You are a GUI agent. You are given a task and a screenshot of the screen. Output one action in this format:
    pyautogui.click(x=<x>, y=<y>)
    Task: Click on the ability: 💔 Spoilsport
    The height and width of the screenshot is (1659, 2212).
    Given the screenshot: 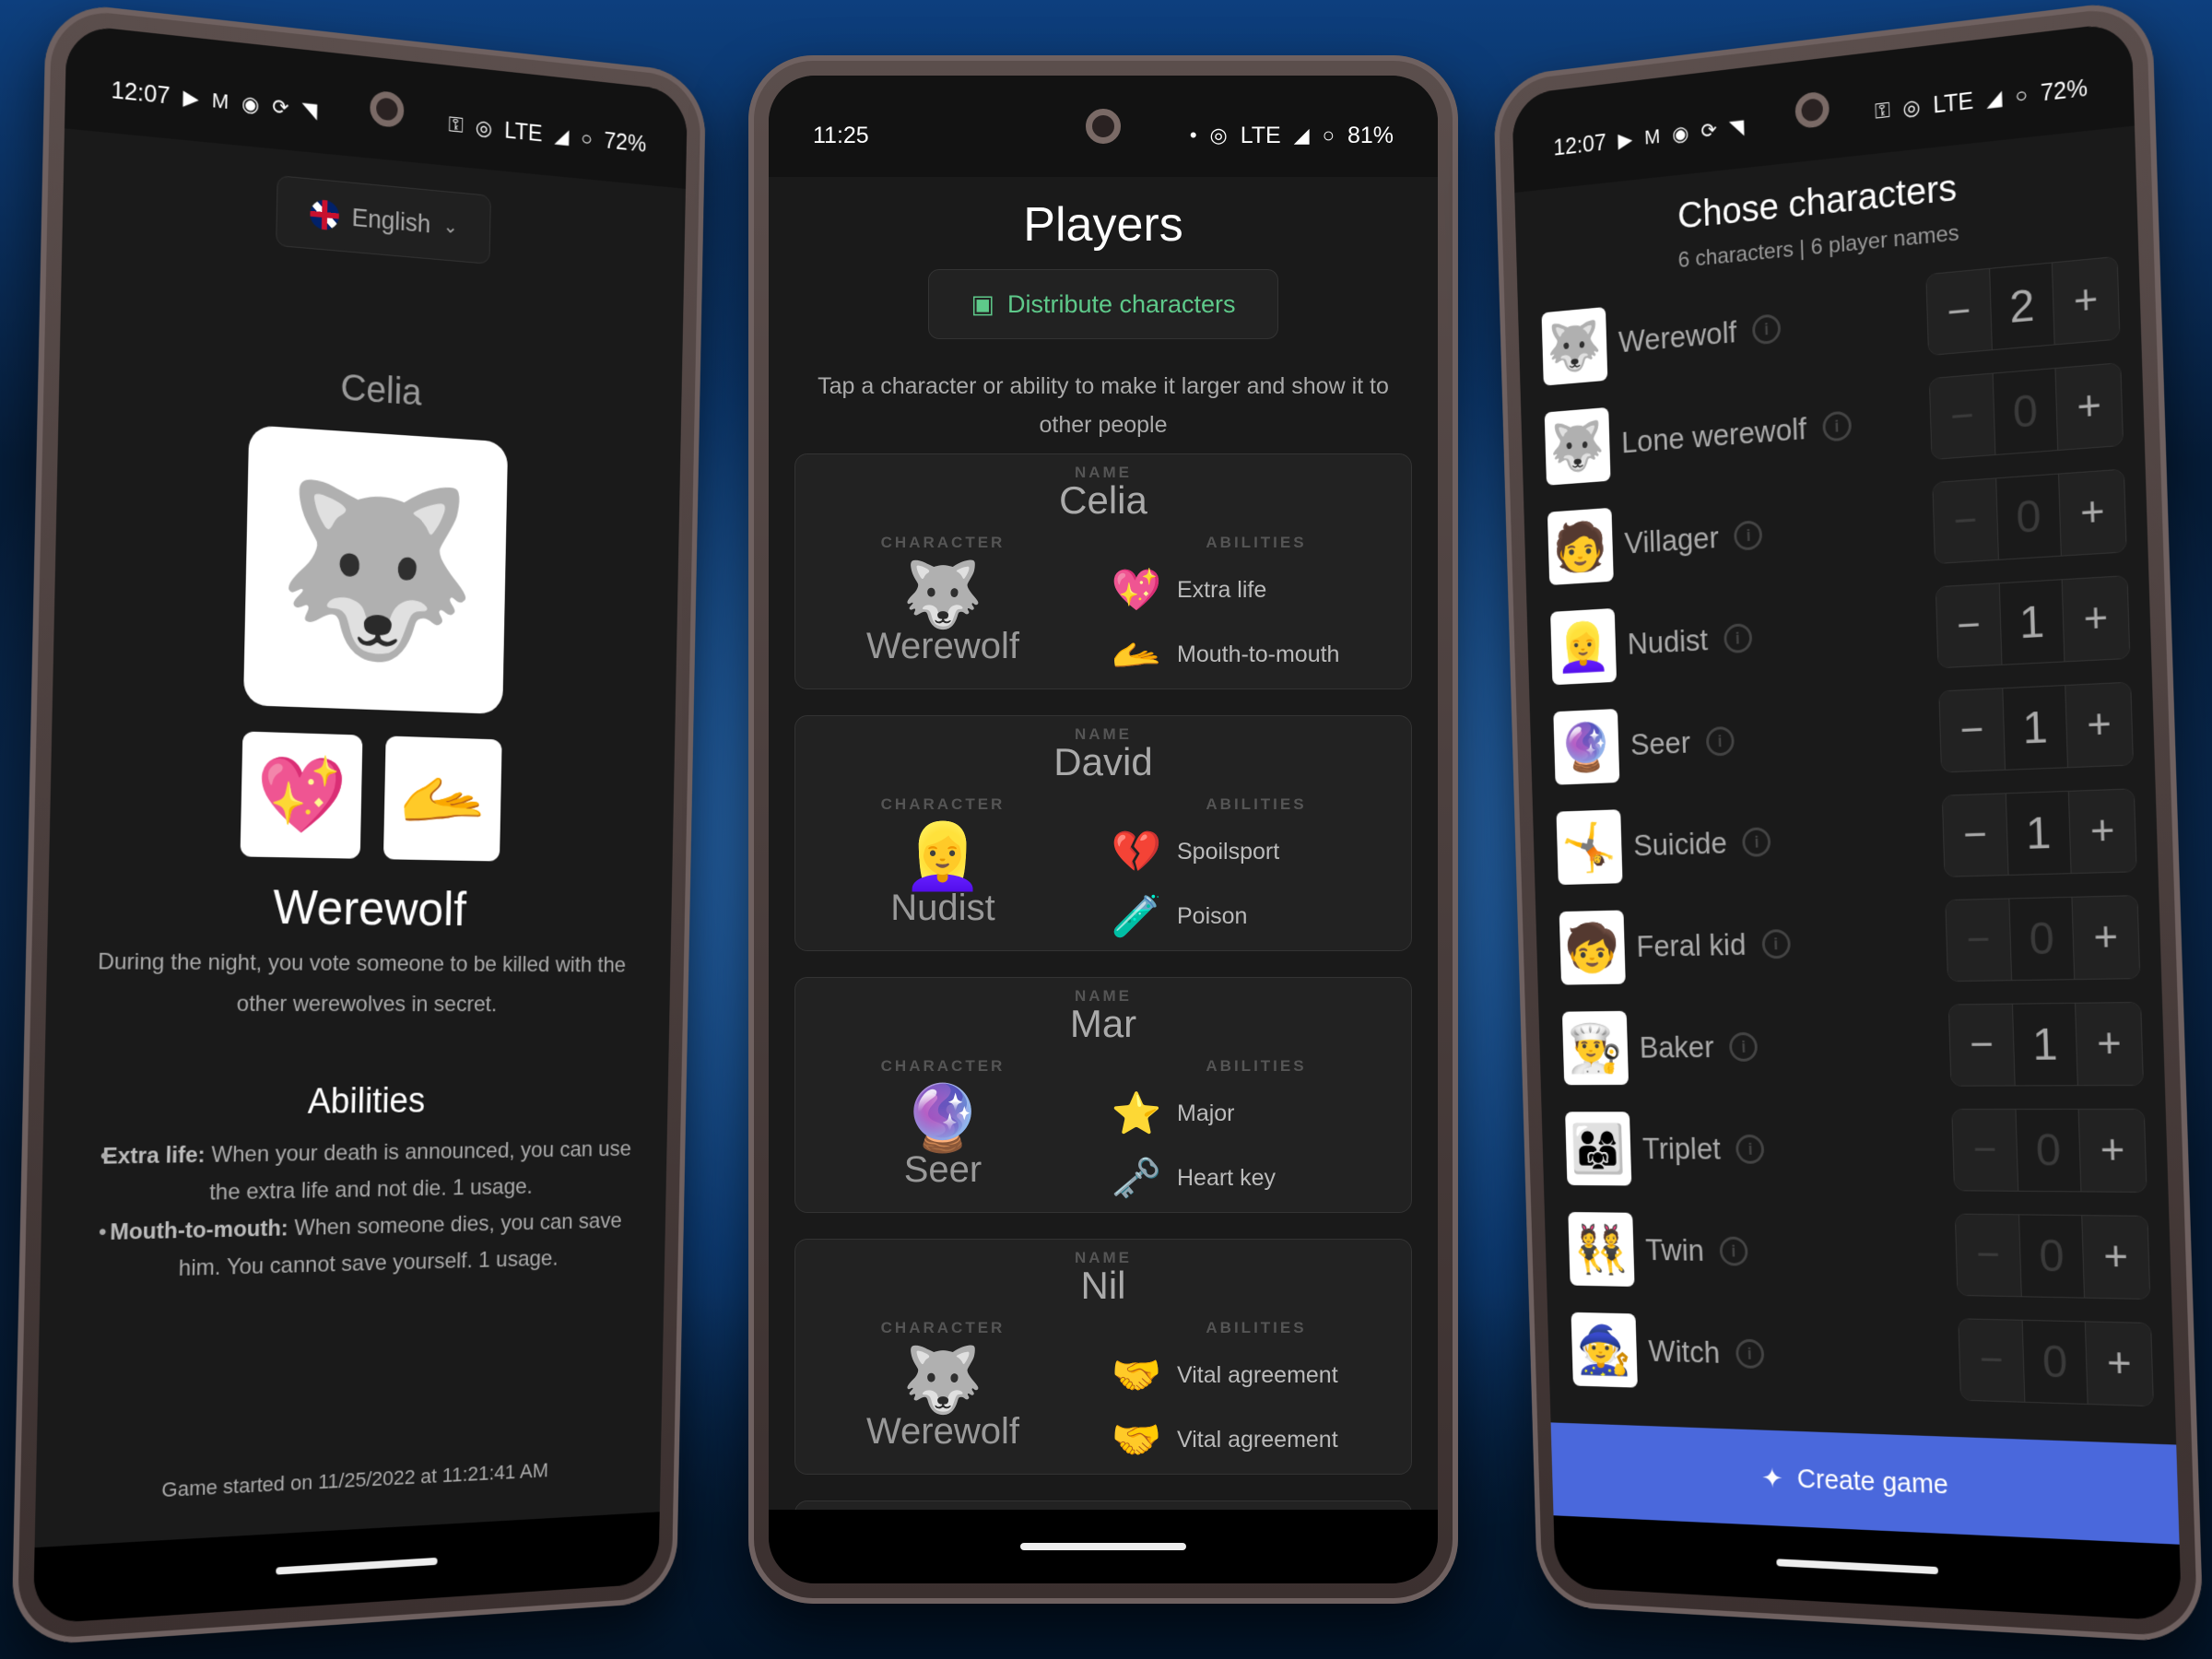 What is the action you would take?
    pyautogui.click(x=1194, y=851)
    